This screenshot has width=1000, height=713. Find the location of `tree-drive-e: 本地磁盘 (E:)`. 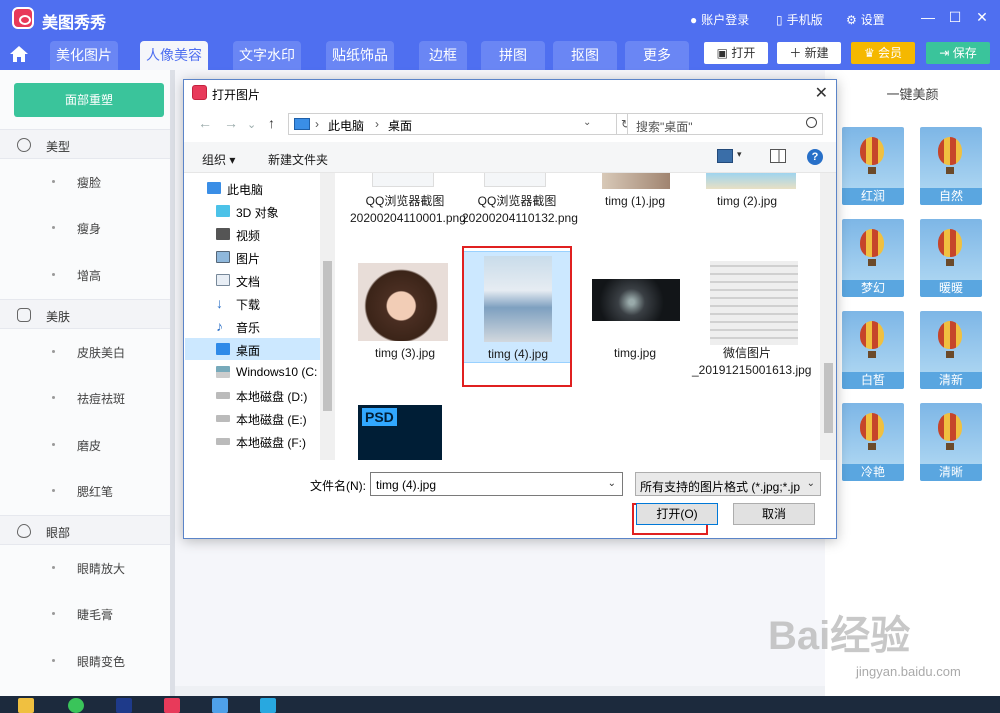

tree-drive-e: 本地磁盘 (E:) is located at coordinates (253, 418).